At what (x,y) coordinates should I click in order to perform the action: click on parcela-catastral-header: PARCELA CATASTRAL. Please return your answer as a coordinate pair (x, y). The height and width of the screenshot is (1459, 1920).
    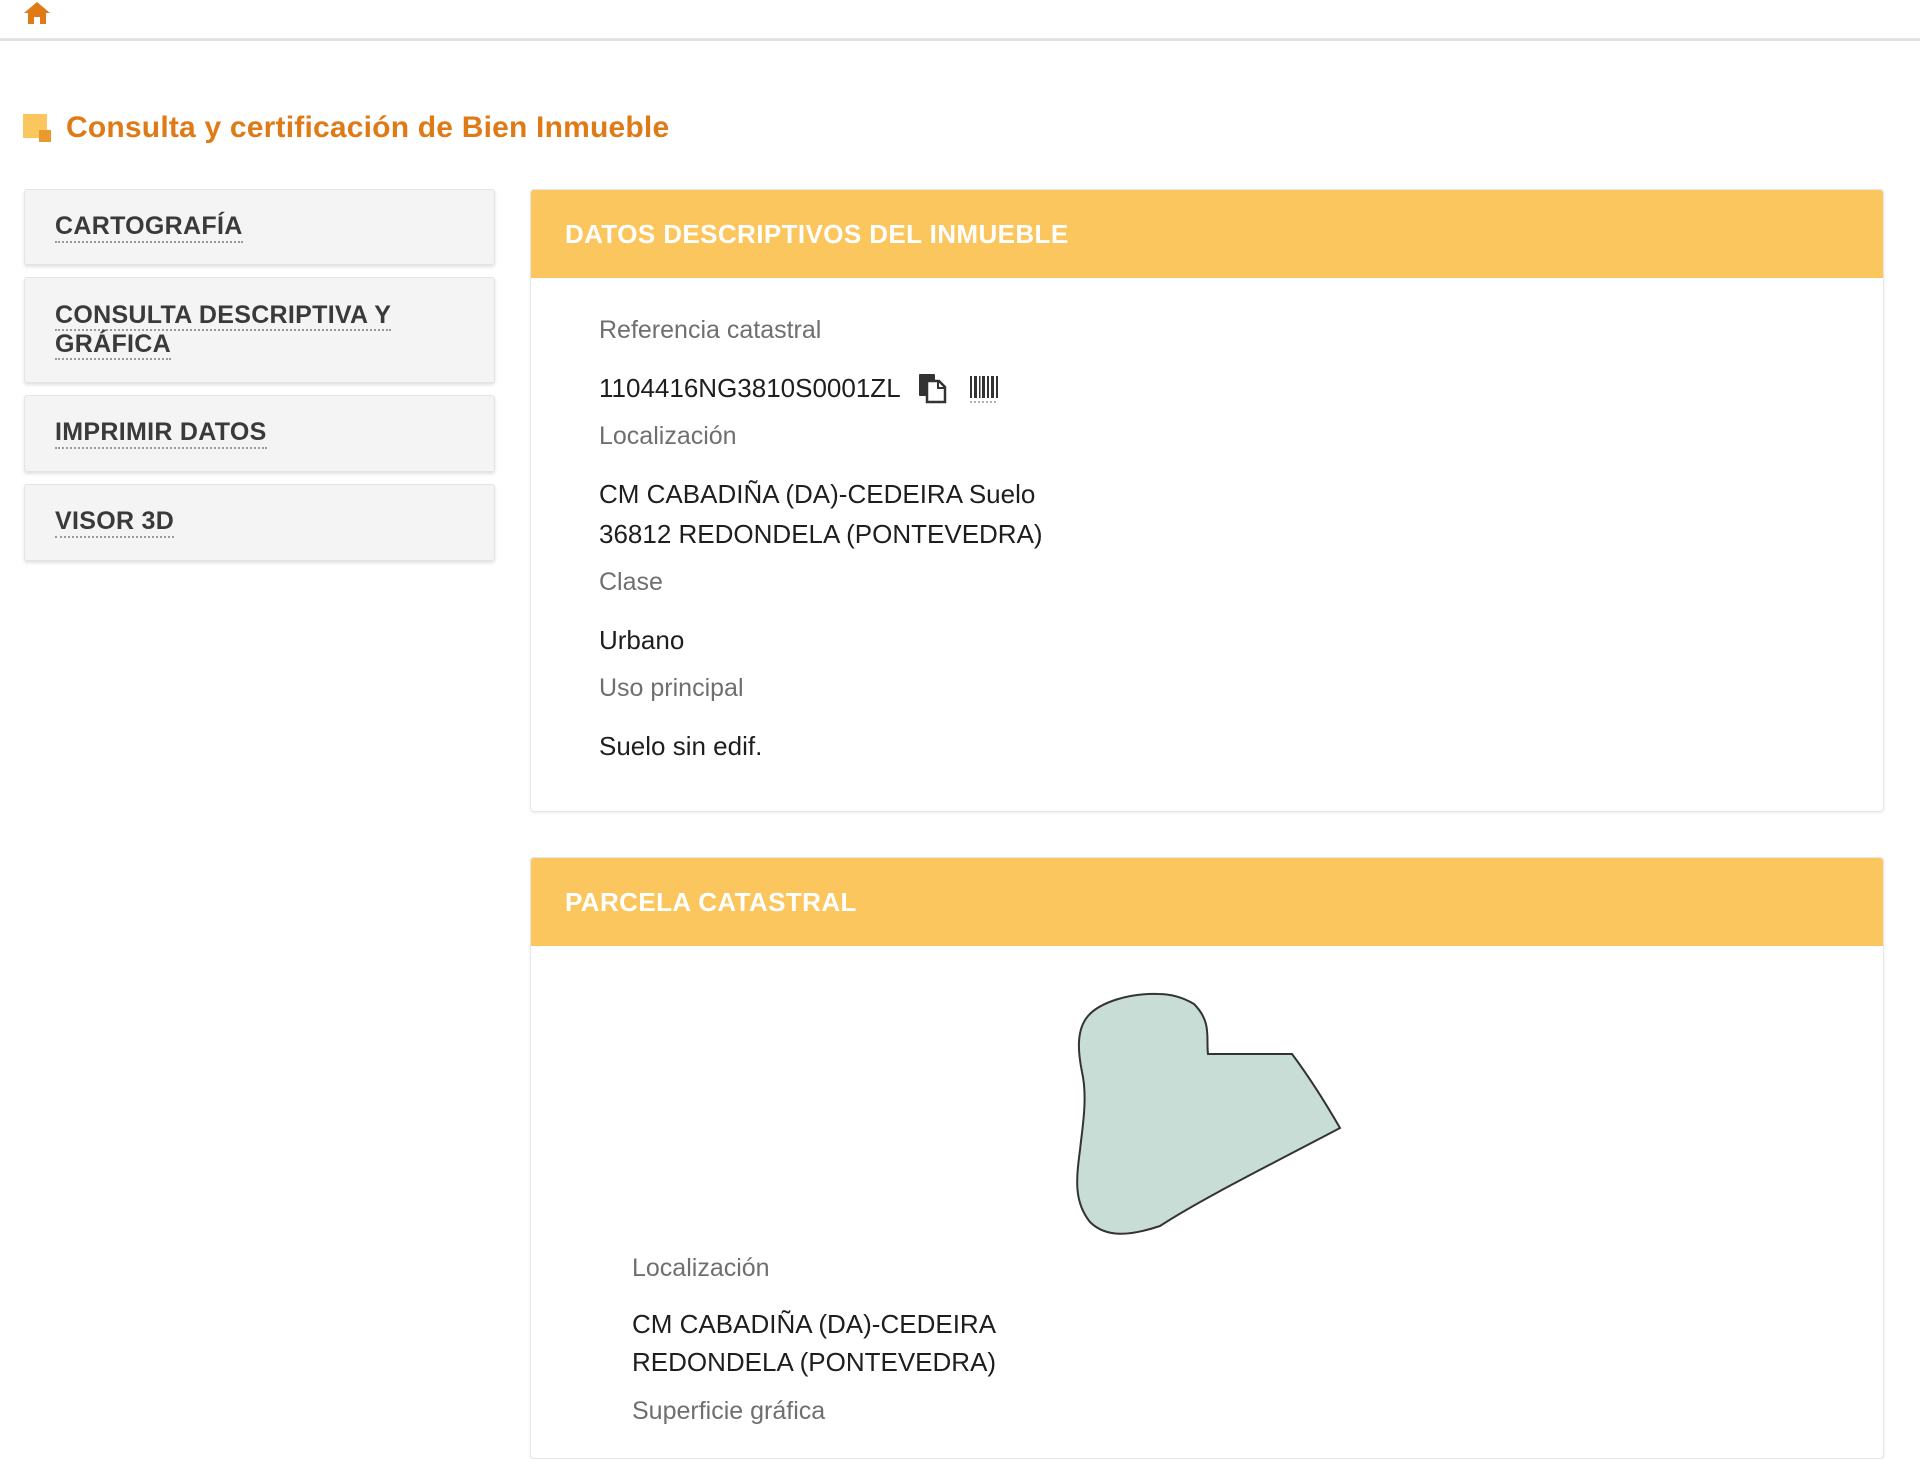
    Looking at the image, I should click on (1207, 902).